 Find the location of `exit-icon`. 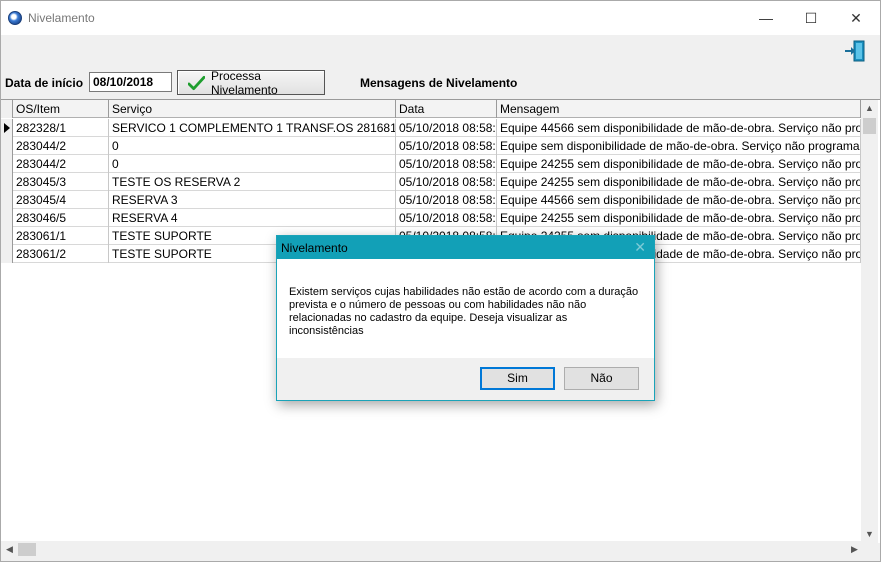

exit-icon is located at coordinates (855, 51).